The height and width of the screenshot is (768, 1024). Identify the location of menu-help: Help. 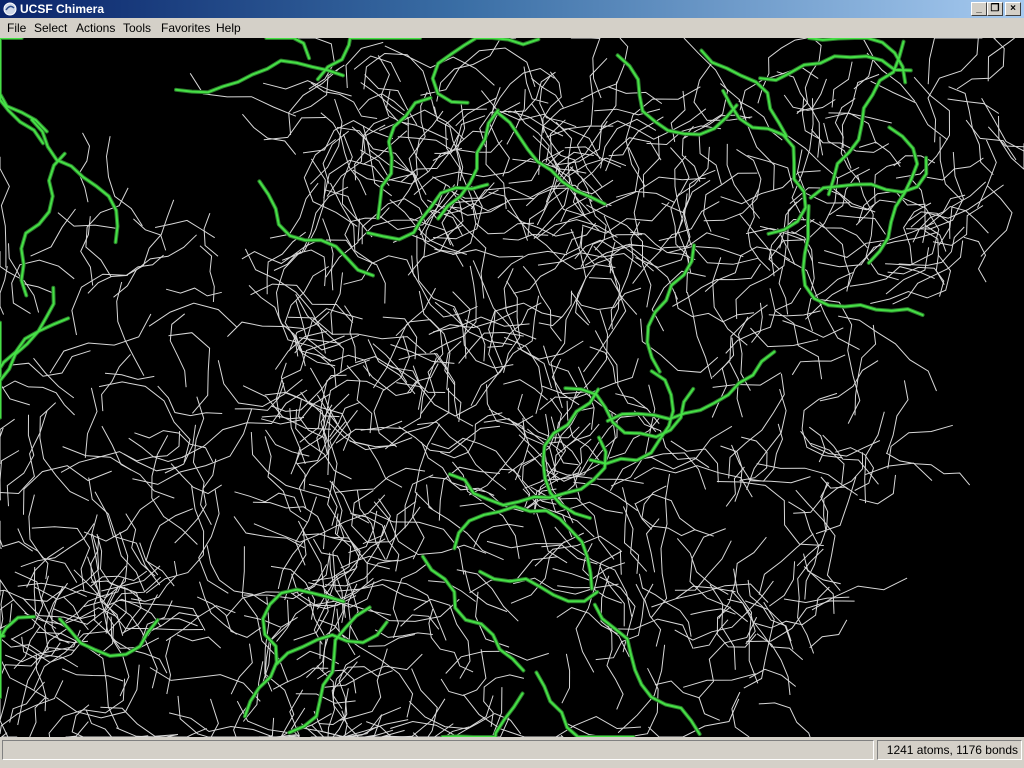
(228, 28).